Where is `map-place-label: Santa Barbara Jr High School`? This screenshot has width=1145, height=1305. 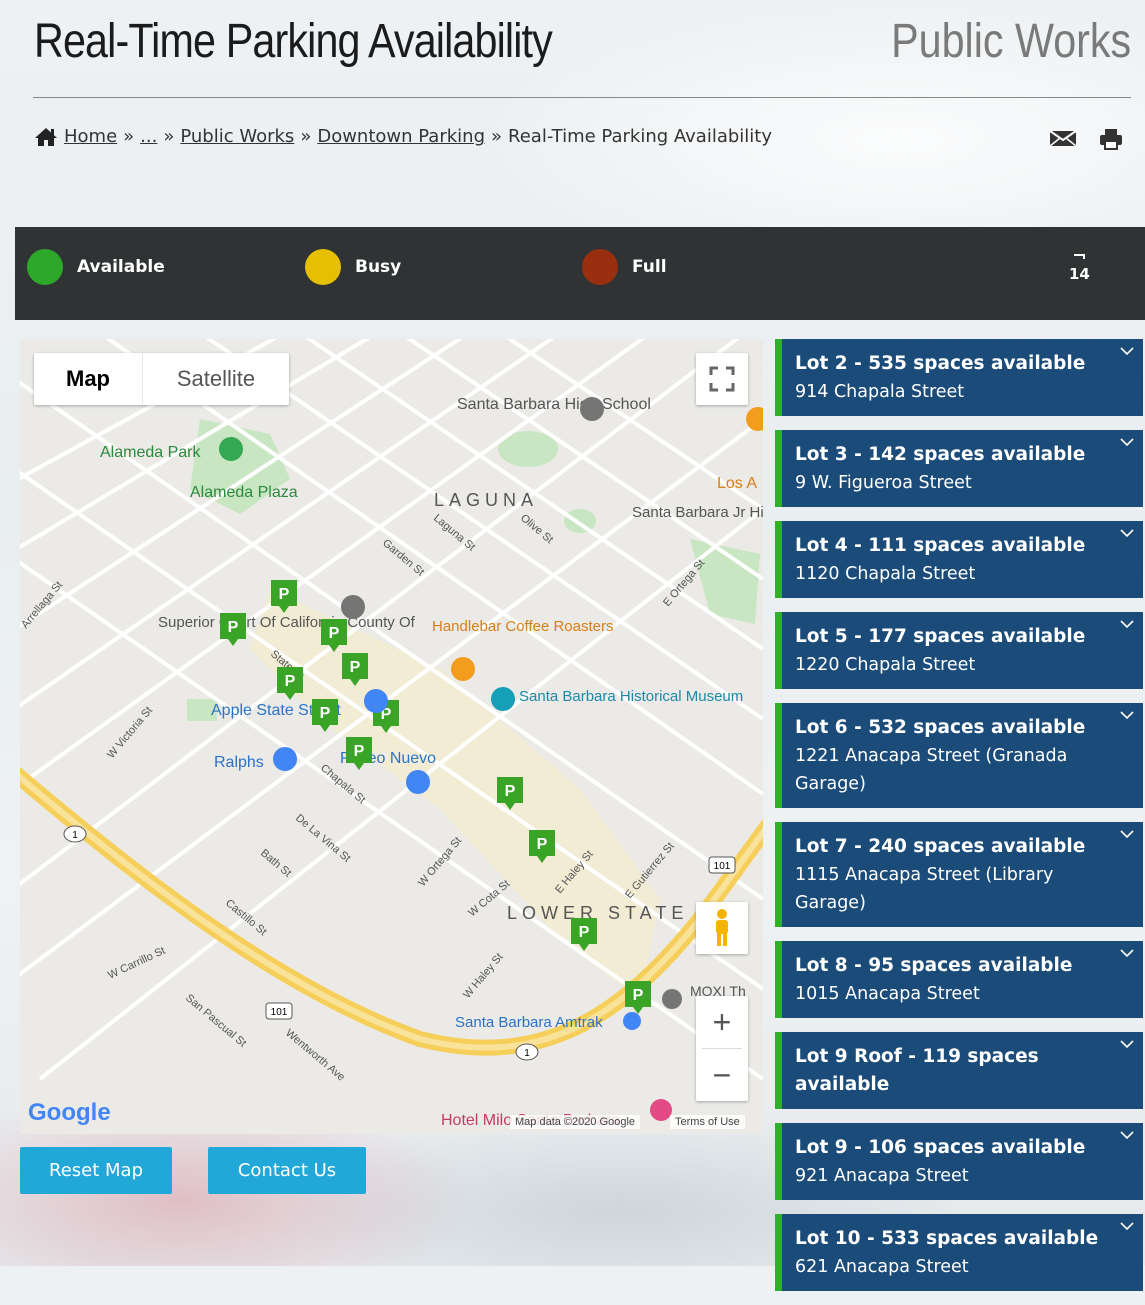
map-place-label: Santa Barbara Jr High School is located at coordinates (697, 512).